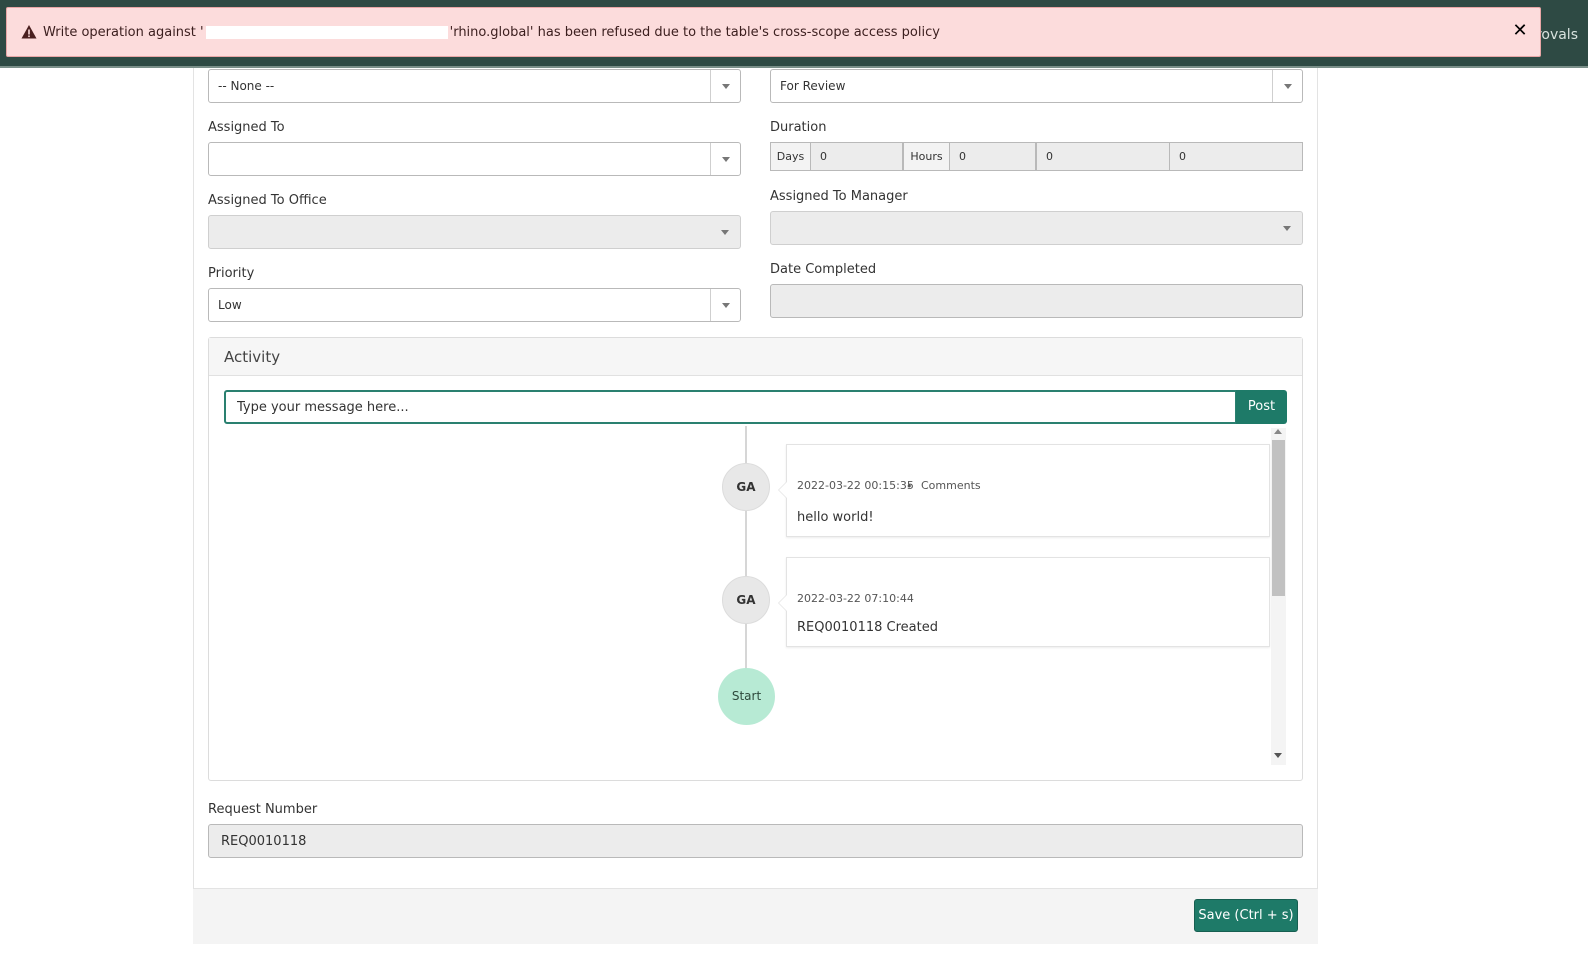 The height and width of the screenshot is (957, 1588). Describe the element at coordinates (835, 517) in the screenshot. I see `entry-body: hello world!` at that location.